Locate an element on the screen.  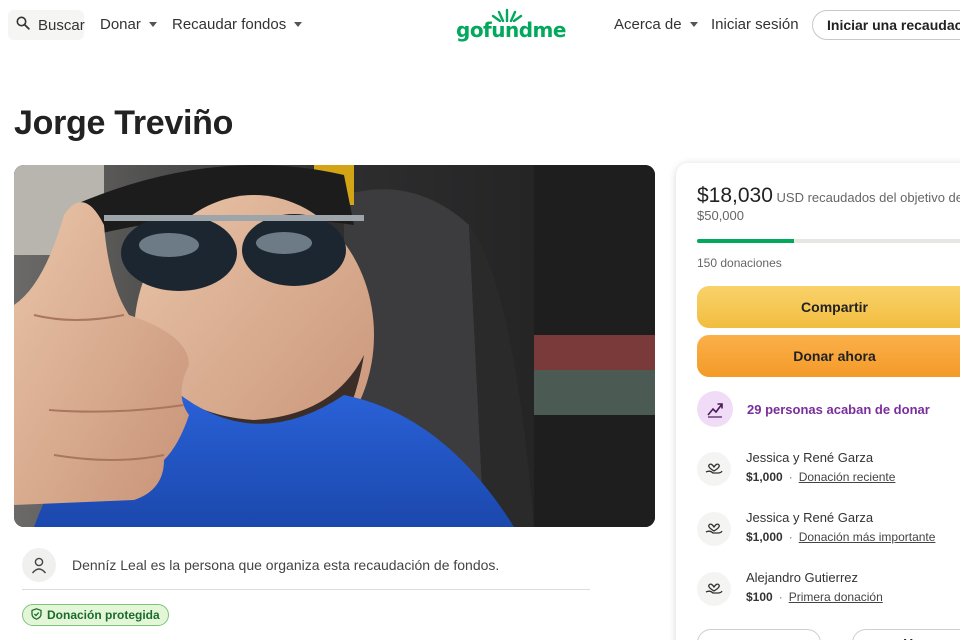
gofundme-logo: gofundme is located at coordinates (511, 26).